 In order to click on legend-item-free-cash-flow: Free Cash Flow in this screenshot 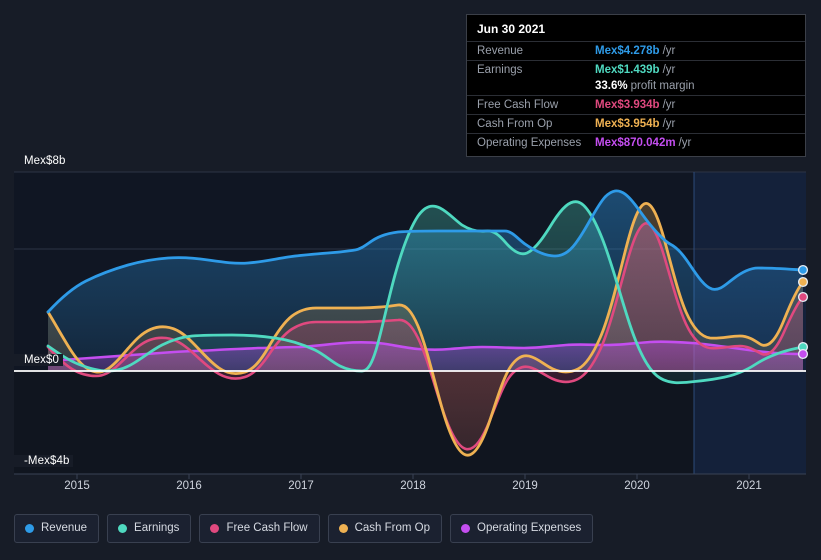, I will do `click(259, 528)`.